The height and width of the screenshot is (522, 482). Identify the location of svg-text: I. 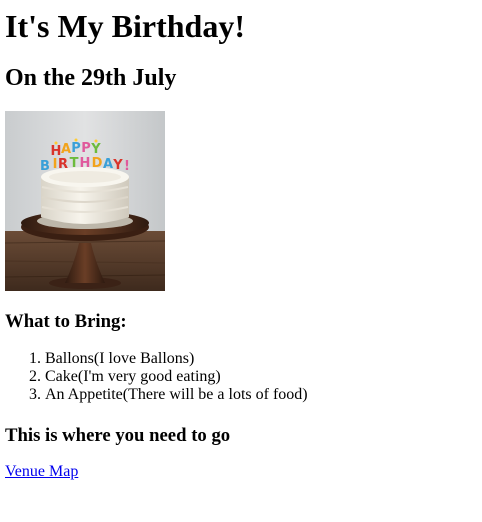
(55, 164).